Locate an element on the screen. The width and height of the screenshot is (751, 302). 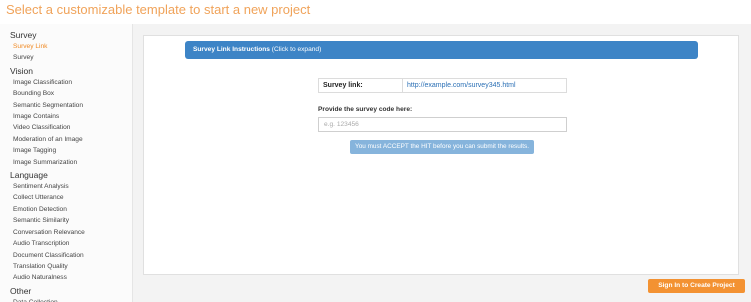
sidebar-item-document-classification: Document Classification is located at coordinates (66, 255).